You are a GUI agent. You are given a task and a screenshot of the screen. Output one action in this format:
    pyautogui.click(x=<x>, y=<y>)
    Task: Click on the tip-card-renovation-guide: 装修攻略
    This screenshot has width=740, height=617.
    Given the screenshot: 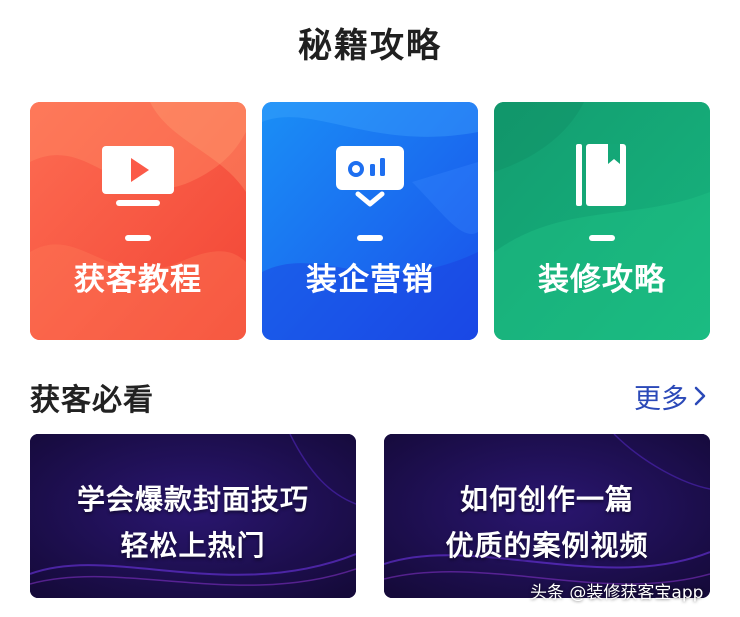 What is the action you would take?
    pyautogui.click(x=602, y=221)
    